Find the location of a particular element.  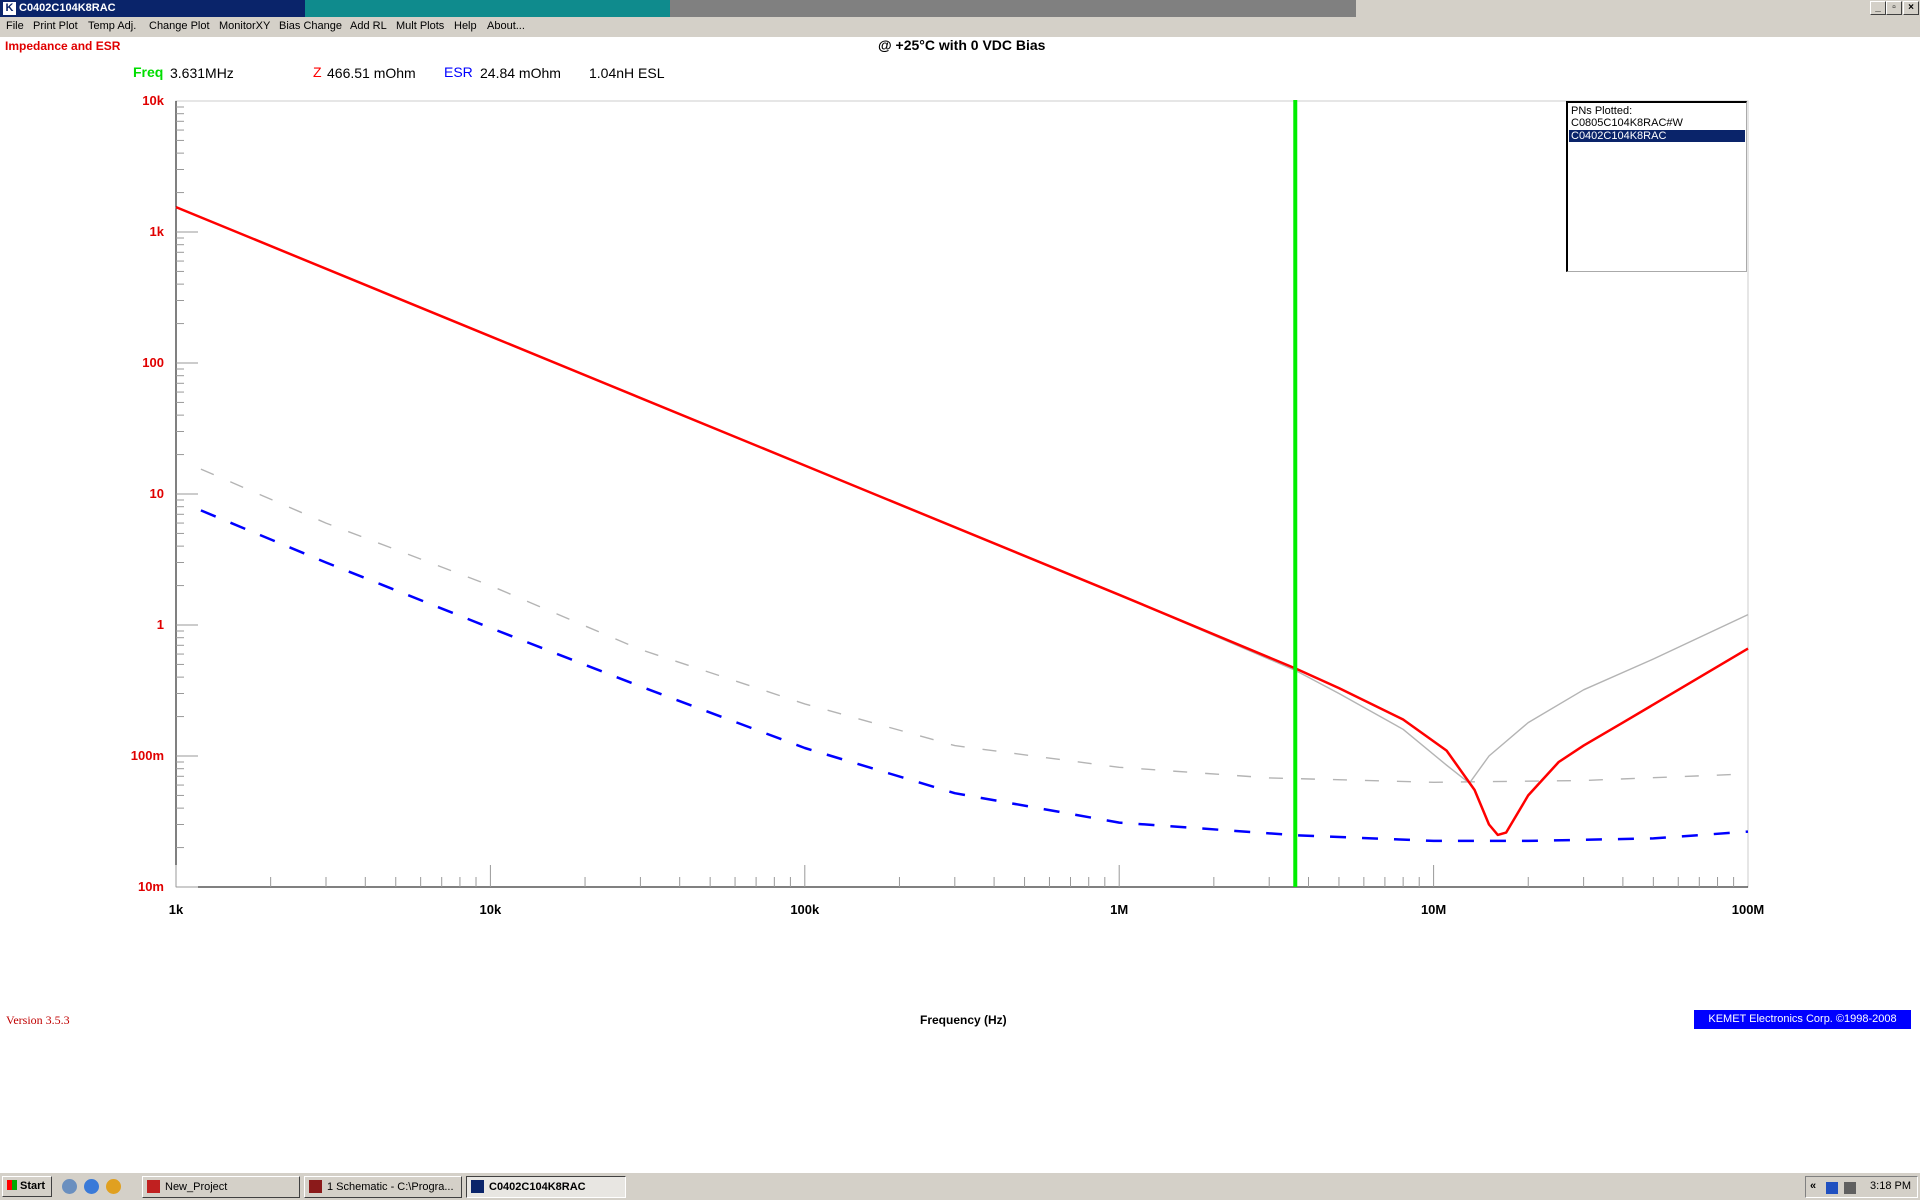

clock: 3:18 PM is located at coordinates (1890, 1186).